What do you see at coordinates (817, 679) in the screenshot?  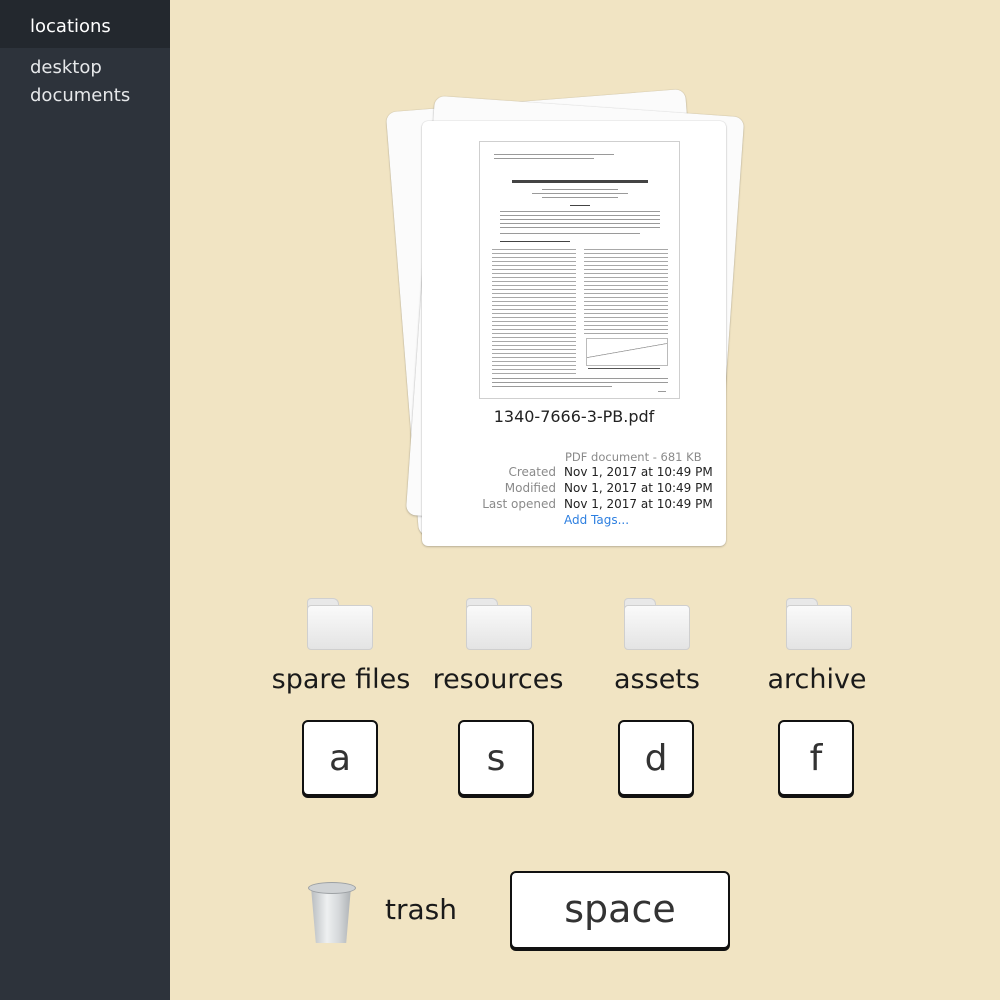 I see `folder-label-archive: archive` at bounding box center [817, 679].